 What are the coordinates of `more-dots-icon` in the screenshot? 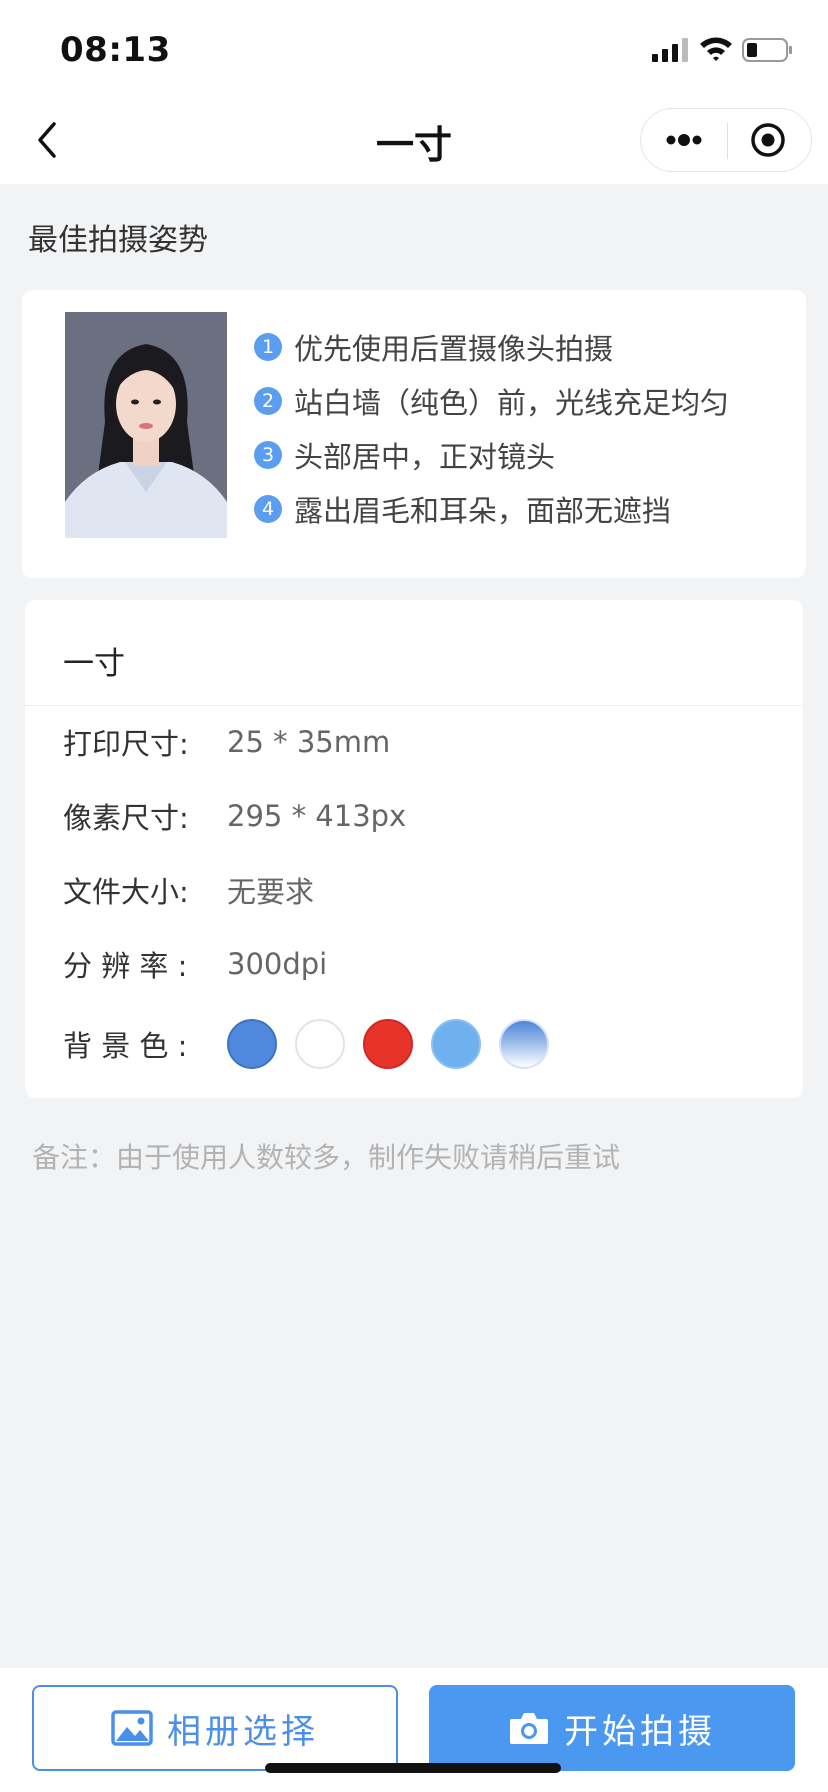 It's located at (684, 140).